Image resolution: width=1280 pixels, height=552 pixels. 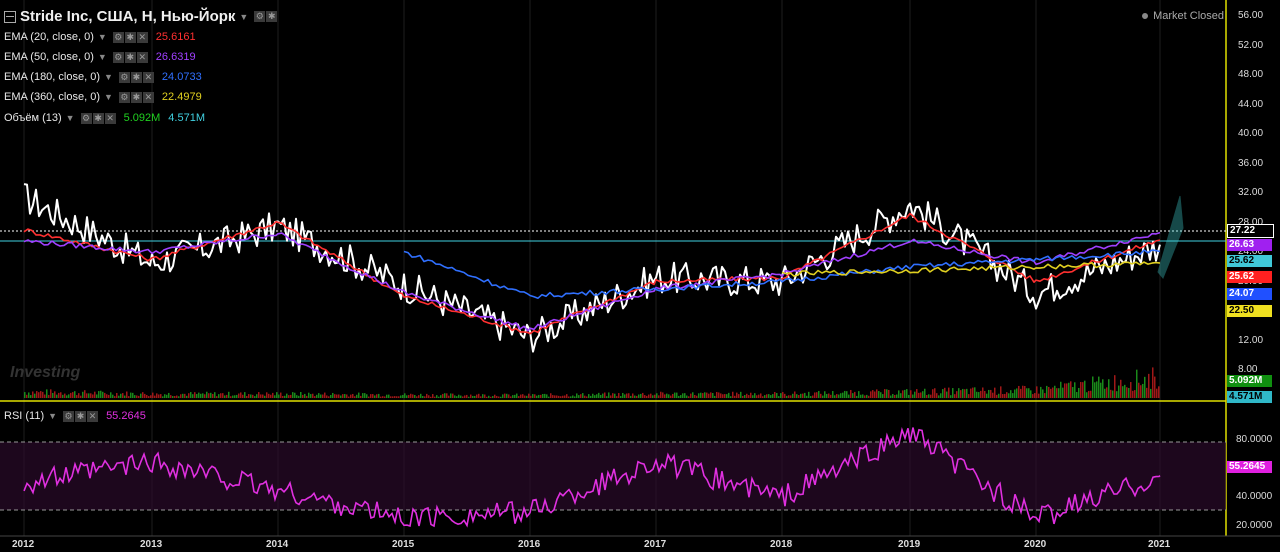 What do you see at coordinates (103, 97) in the screenshot?
I see `indicator-legend: EMA (360, close, 0) ▼ ⚙ ✱ ✕ 22.4979` at bounding box center [103, 97].